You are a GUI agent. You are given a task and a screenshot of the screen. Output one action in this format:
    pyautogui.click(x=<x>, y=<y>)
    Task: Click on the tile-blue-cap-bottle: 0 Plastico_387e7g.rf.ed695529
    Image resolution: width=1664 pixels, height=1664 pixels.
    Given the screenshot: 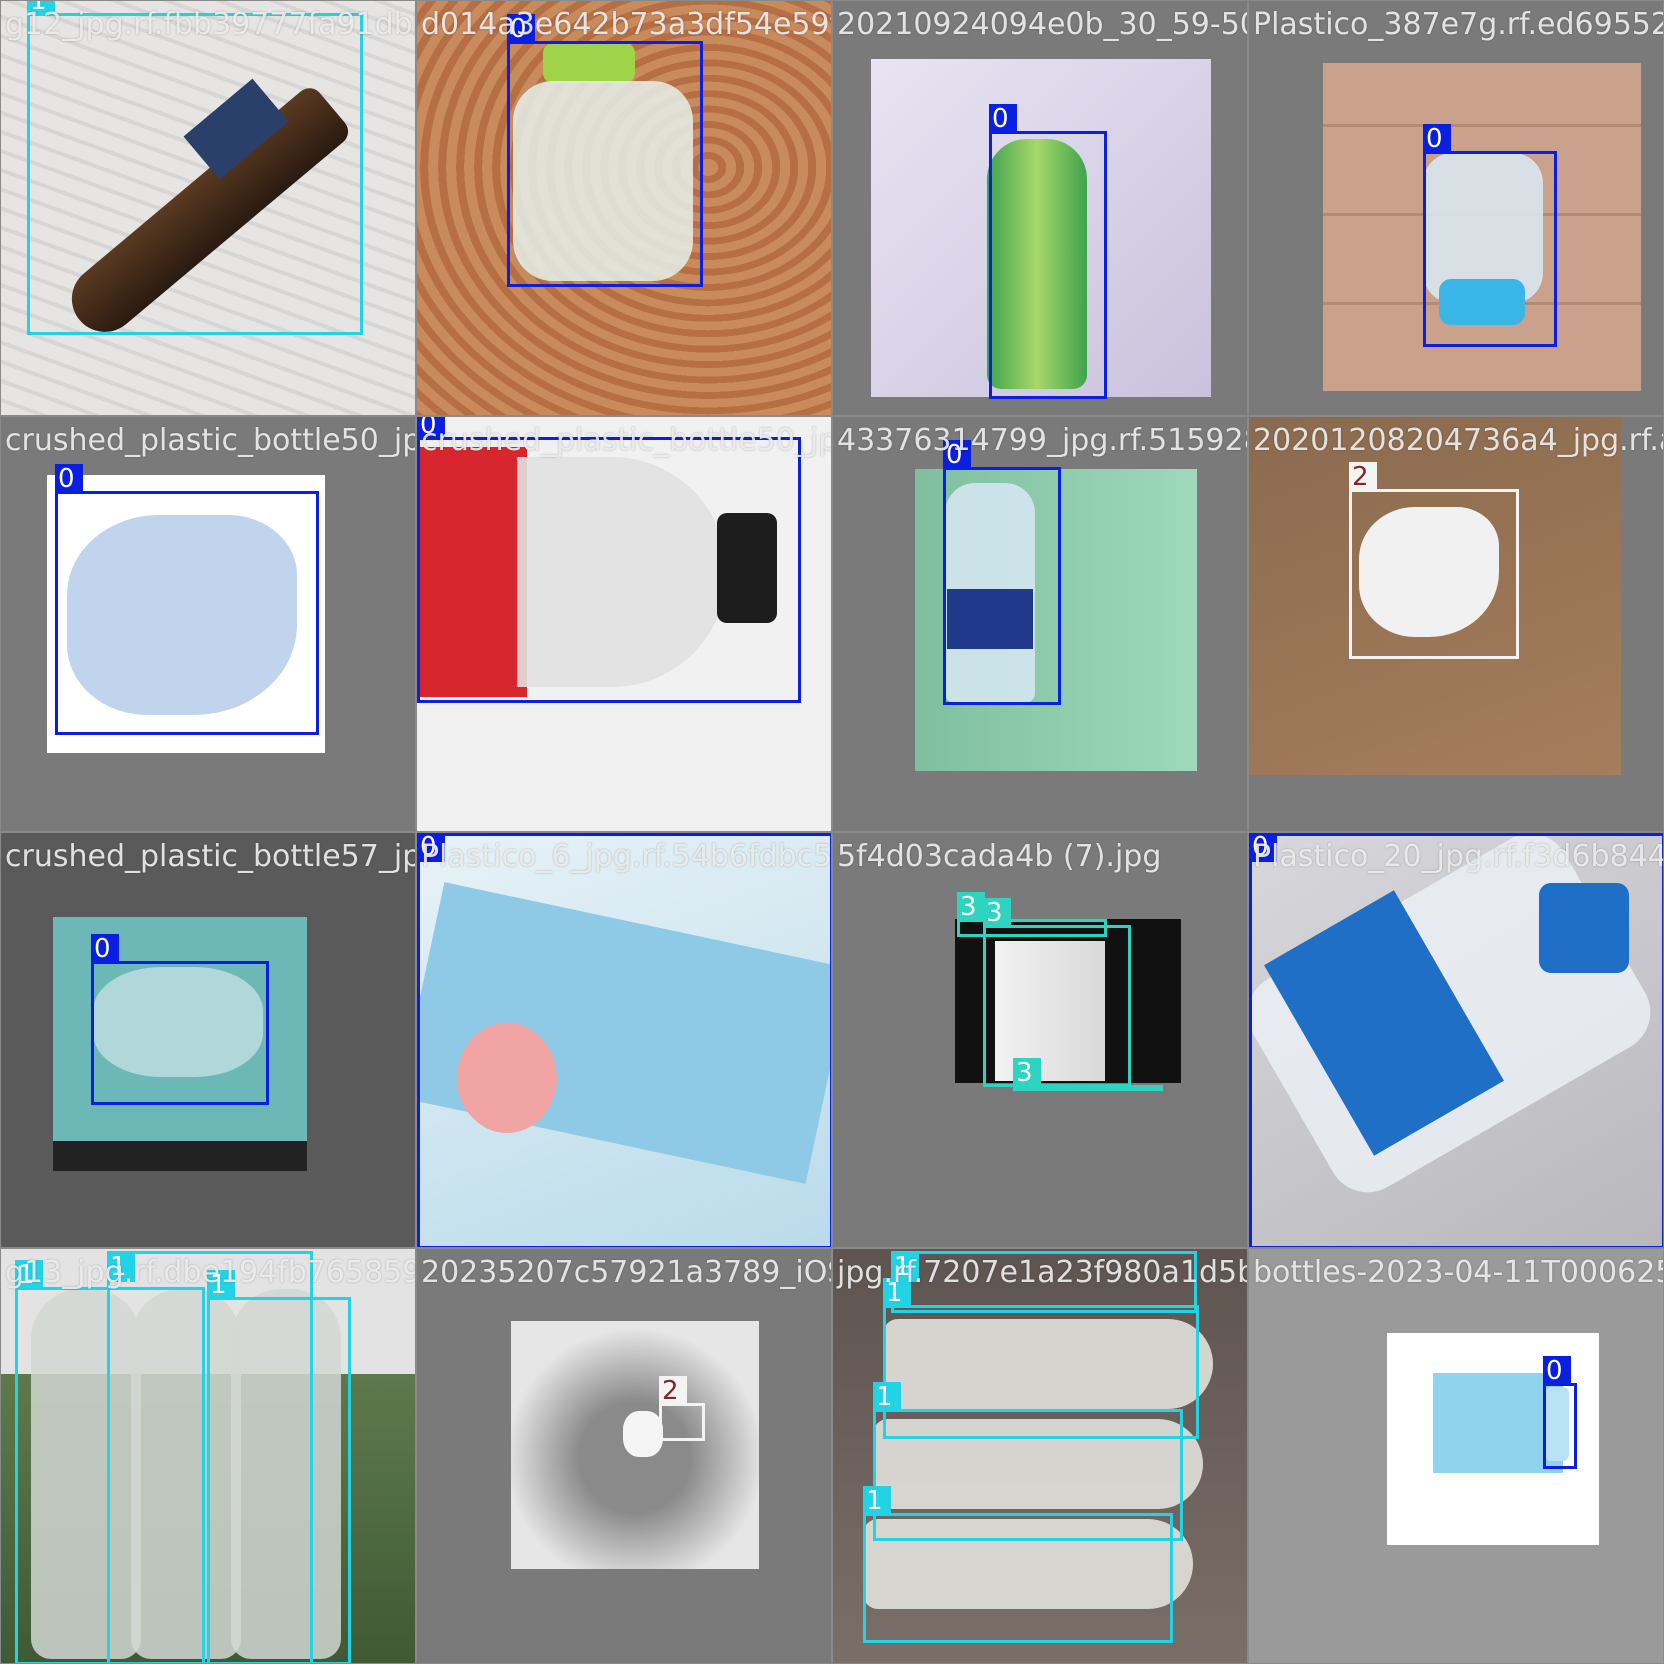 What is the action you would take?
    pyautogui.click(x=1456, y=208)
    